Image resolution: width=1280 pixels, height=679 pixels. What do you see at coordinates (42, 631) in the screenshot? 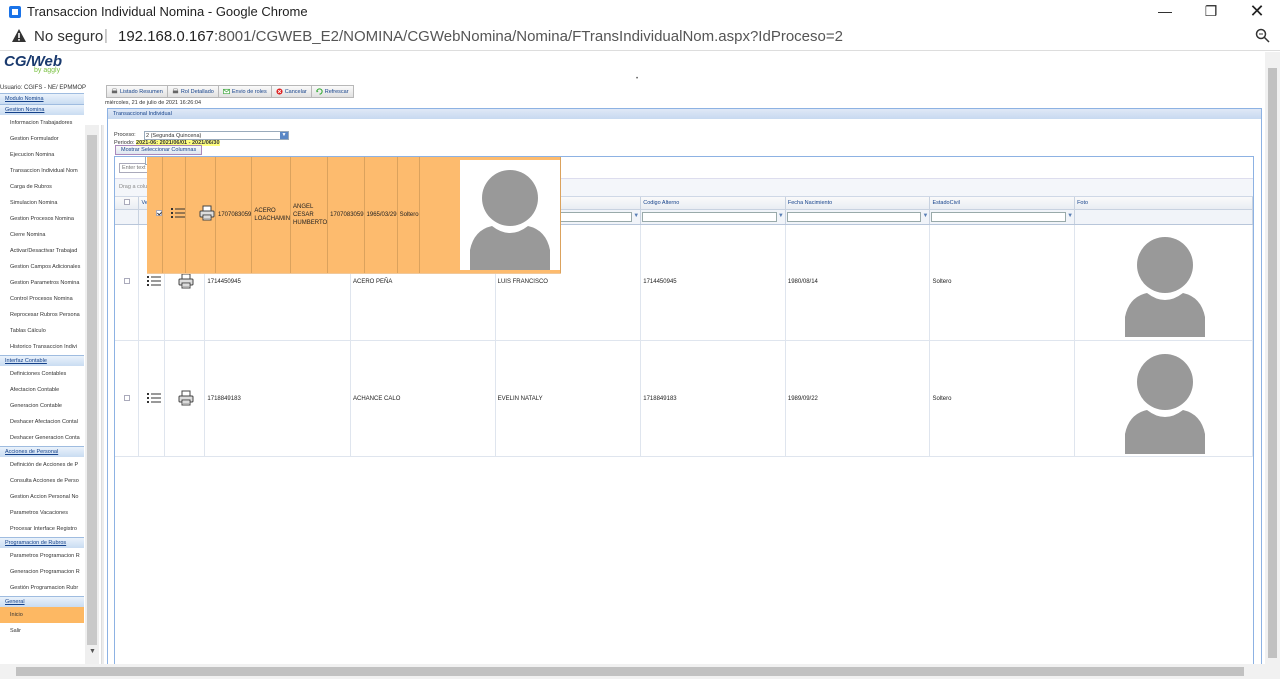
I see `sidebar-item: Salir` at bounding box center [42, 631].